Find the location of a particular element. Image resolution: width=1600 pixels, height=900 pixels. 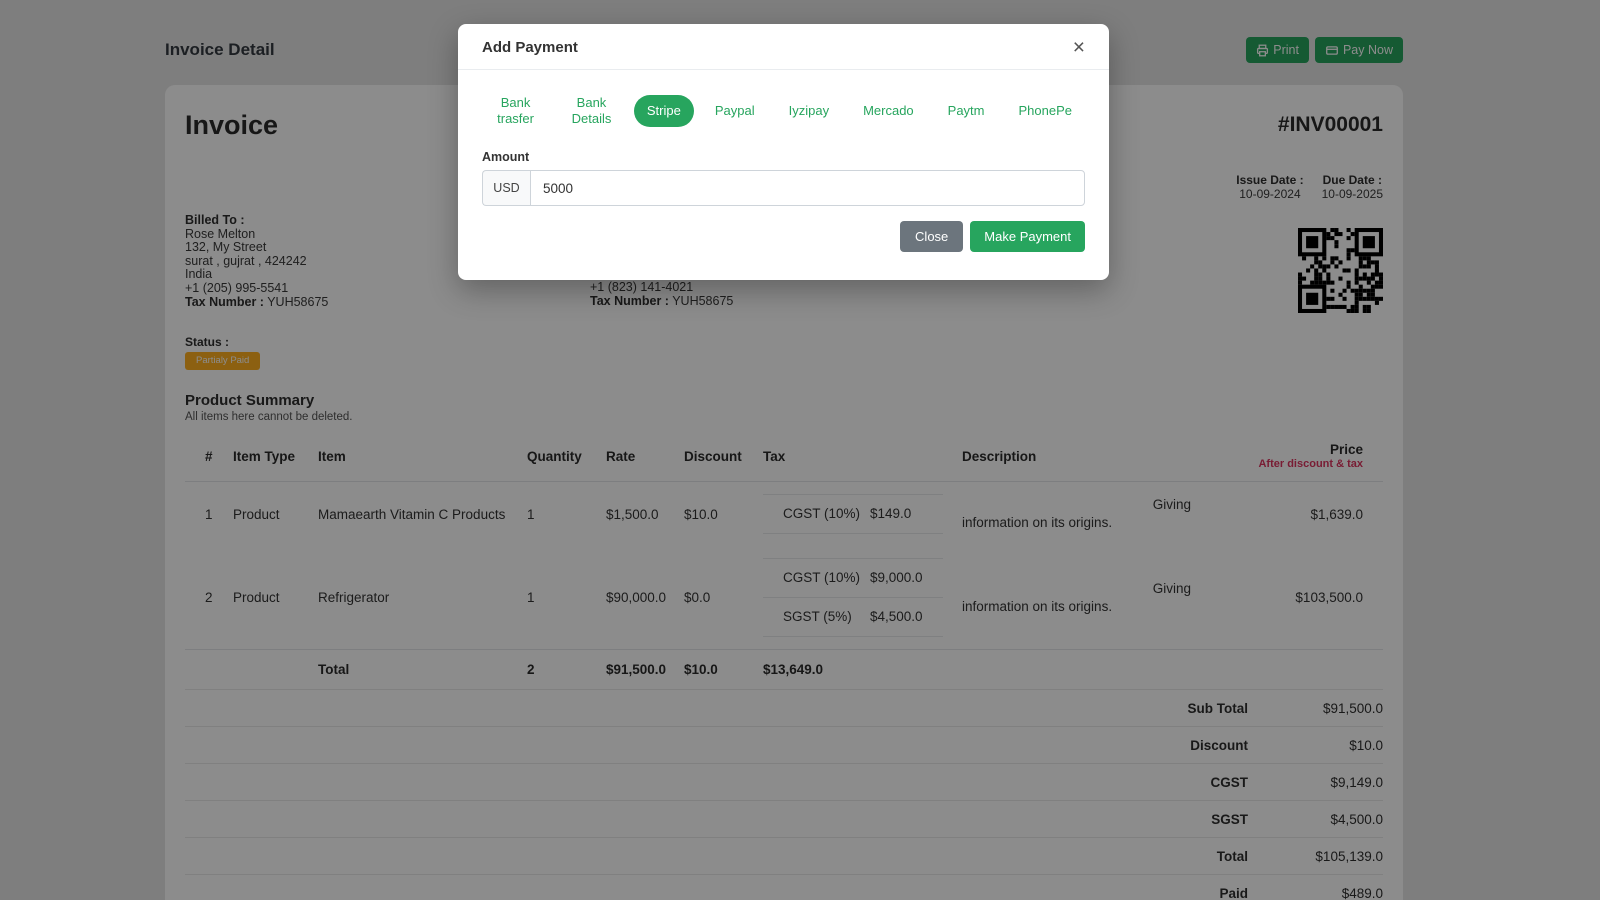

tab-bank-transfer: Bank trasfer is located at coordinates (515, 111).